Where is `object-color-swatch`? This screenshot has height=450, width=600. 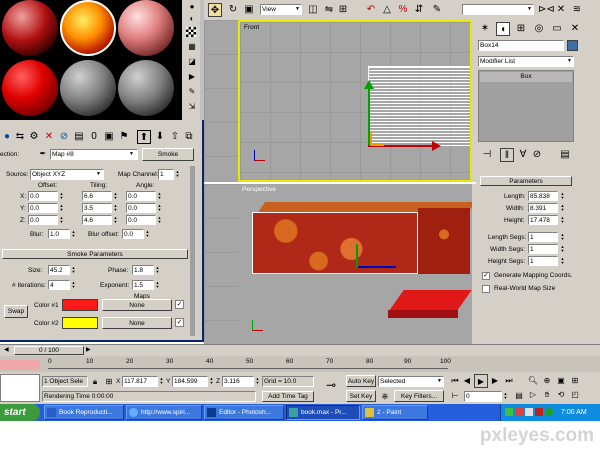
object-color-swatch is located at coordinates (572, 45).